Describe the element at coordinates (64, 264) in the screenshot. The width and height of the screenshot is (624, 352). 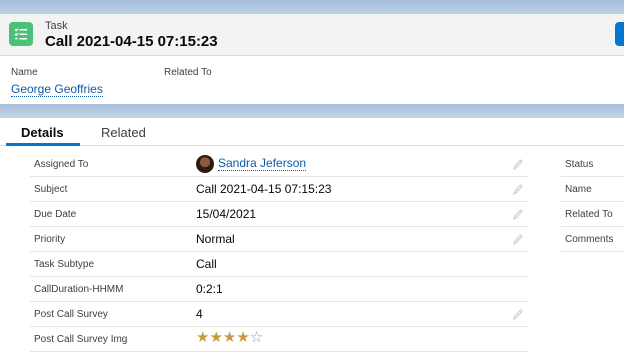
I see `field-label: Task Subtype` at that location.